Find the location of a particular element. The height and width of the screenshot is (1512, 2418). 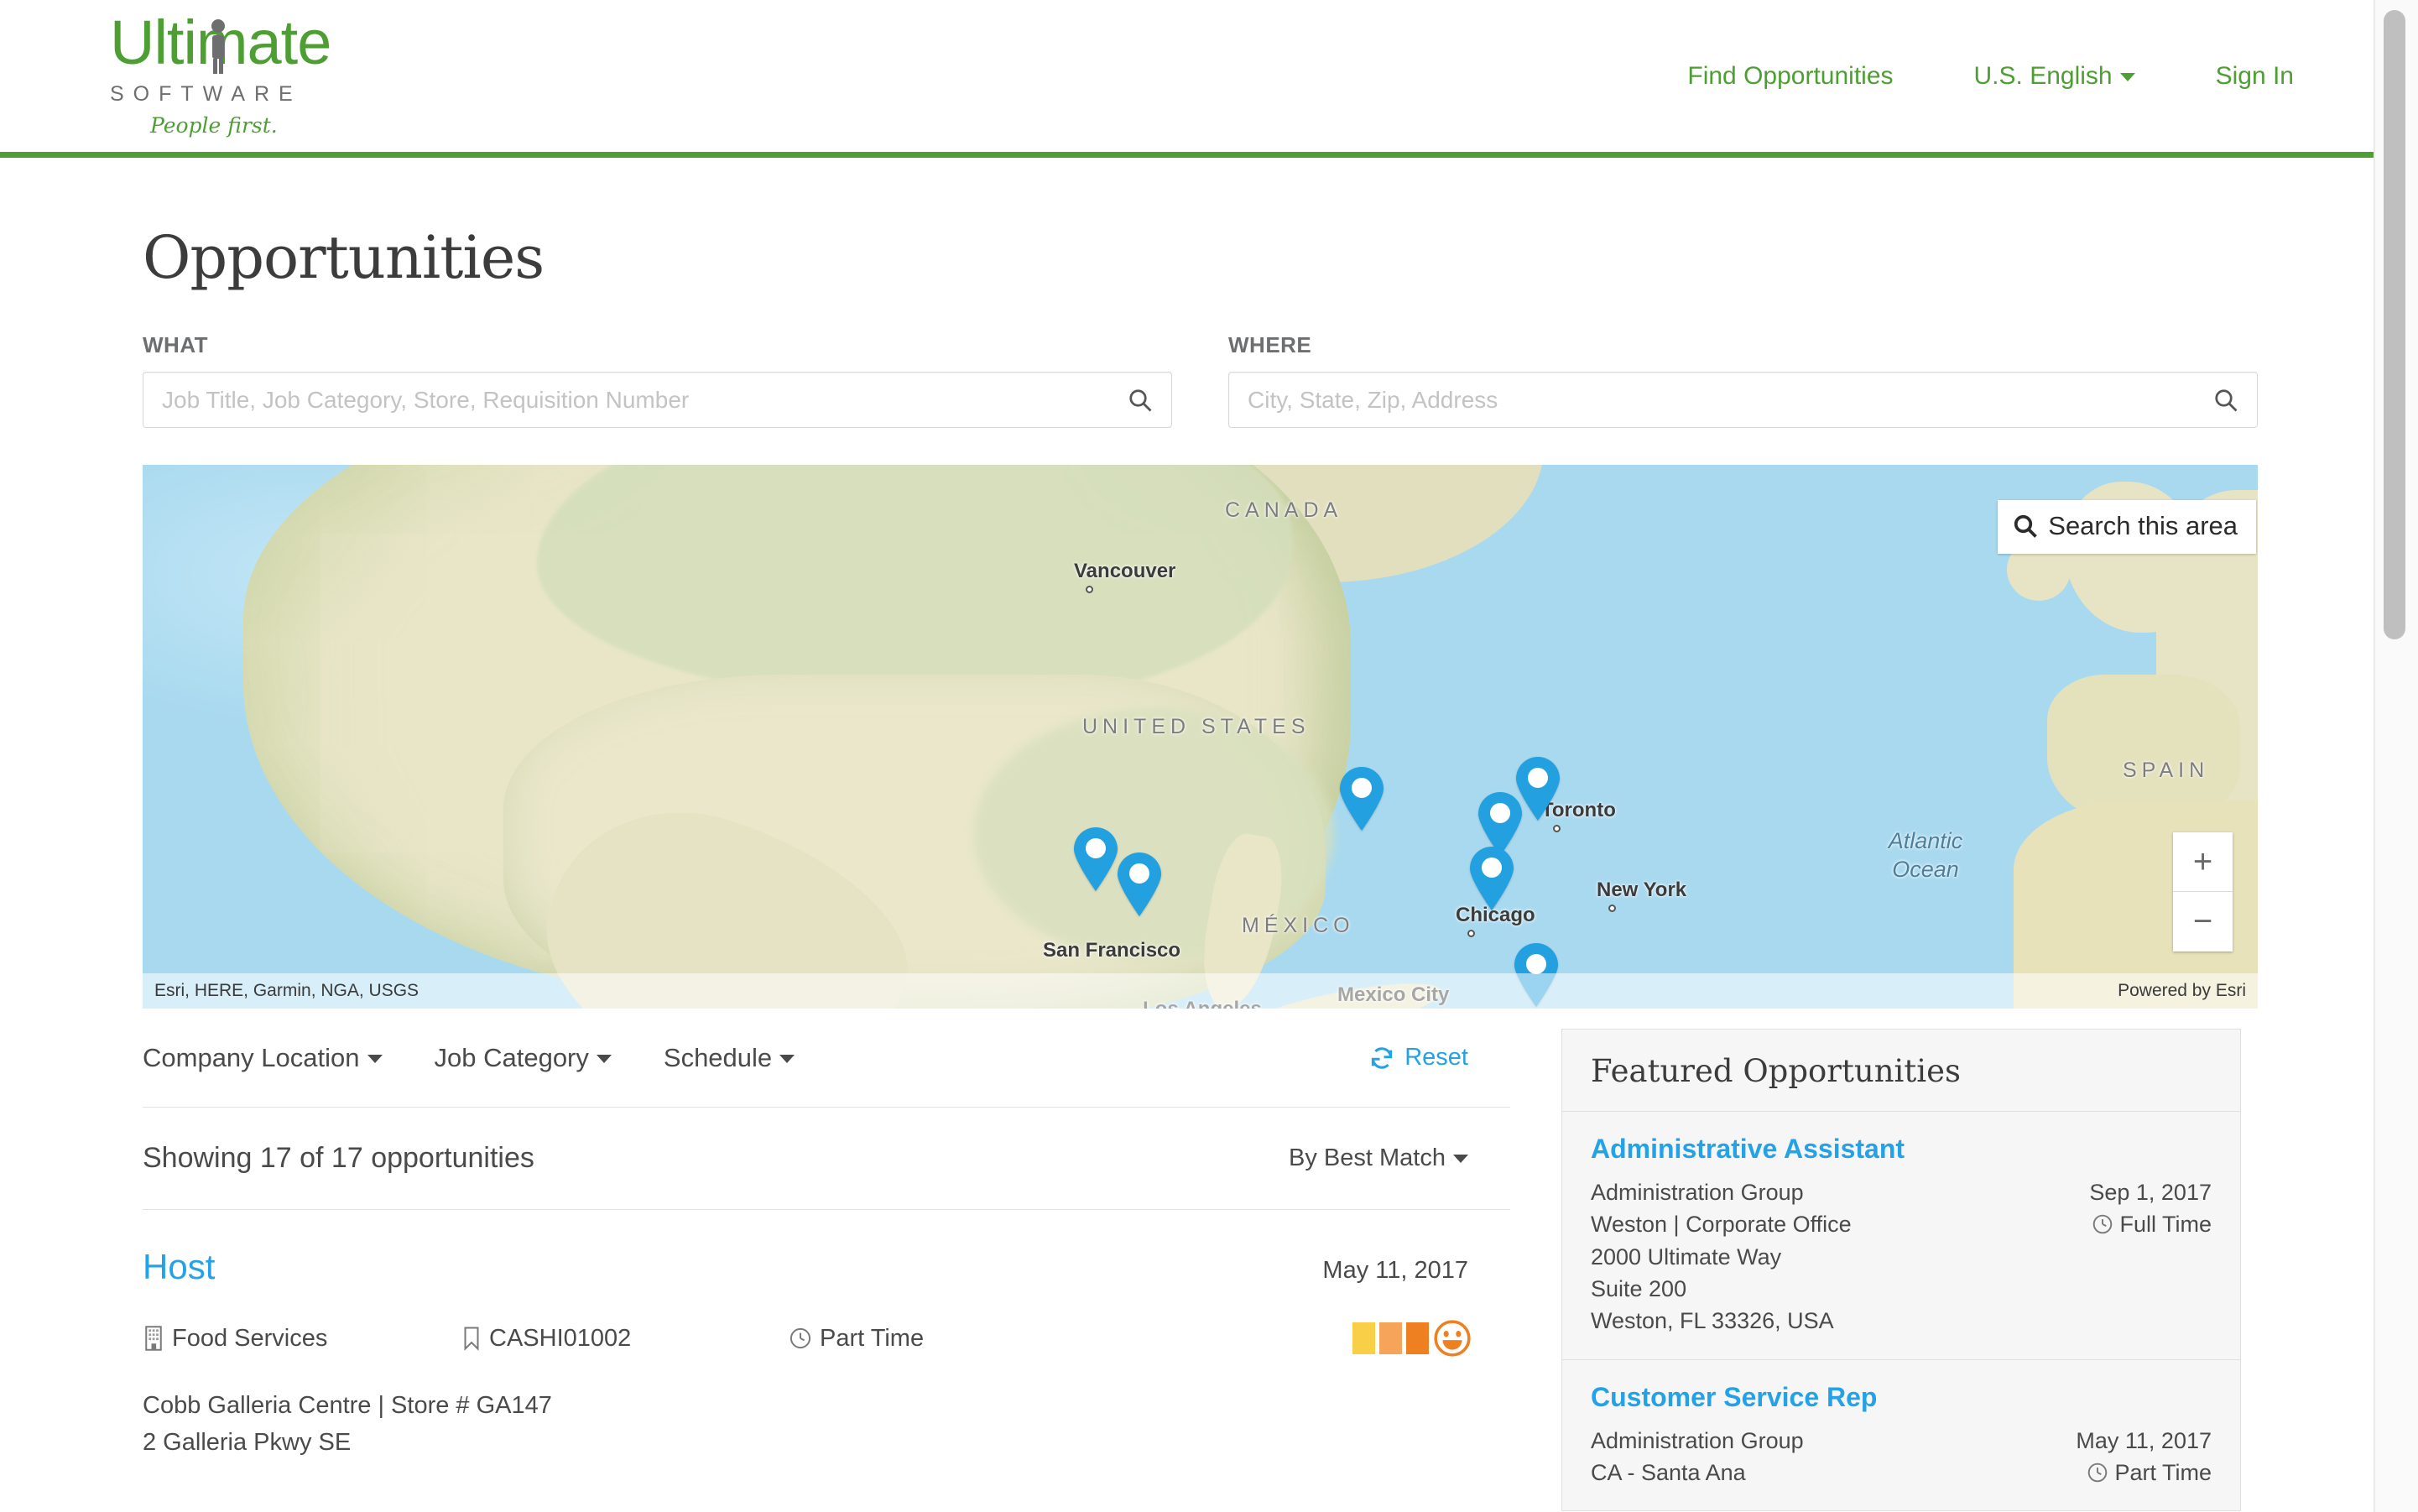

featured-item-title-link: Administrative Assistant is located at coordinates (1902, 1150).